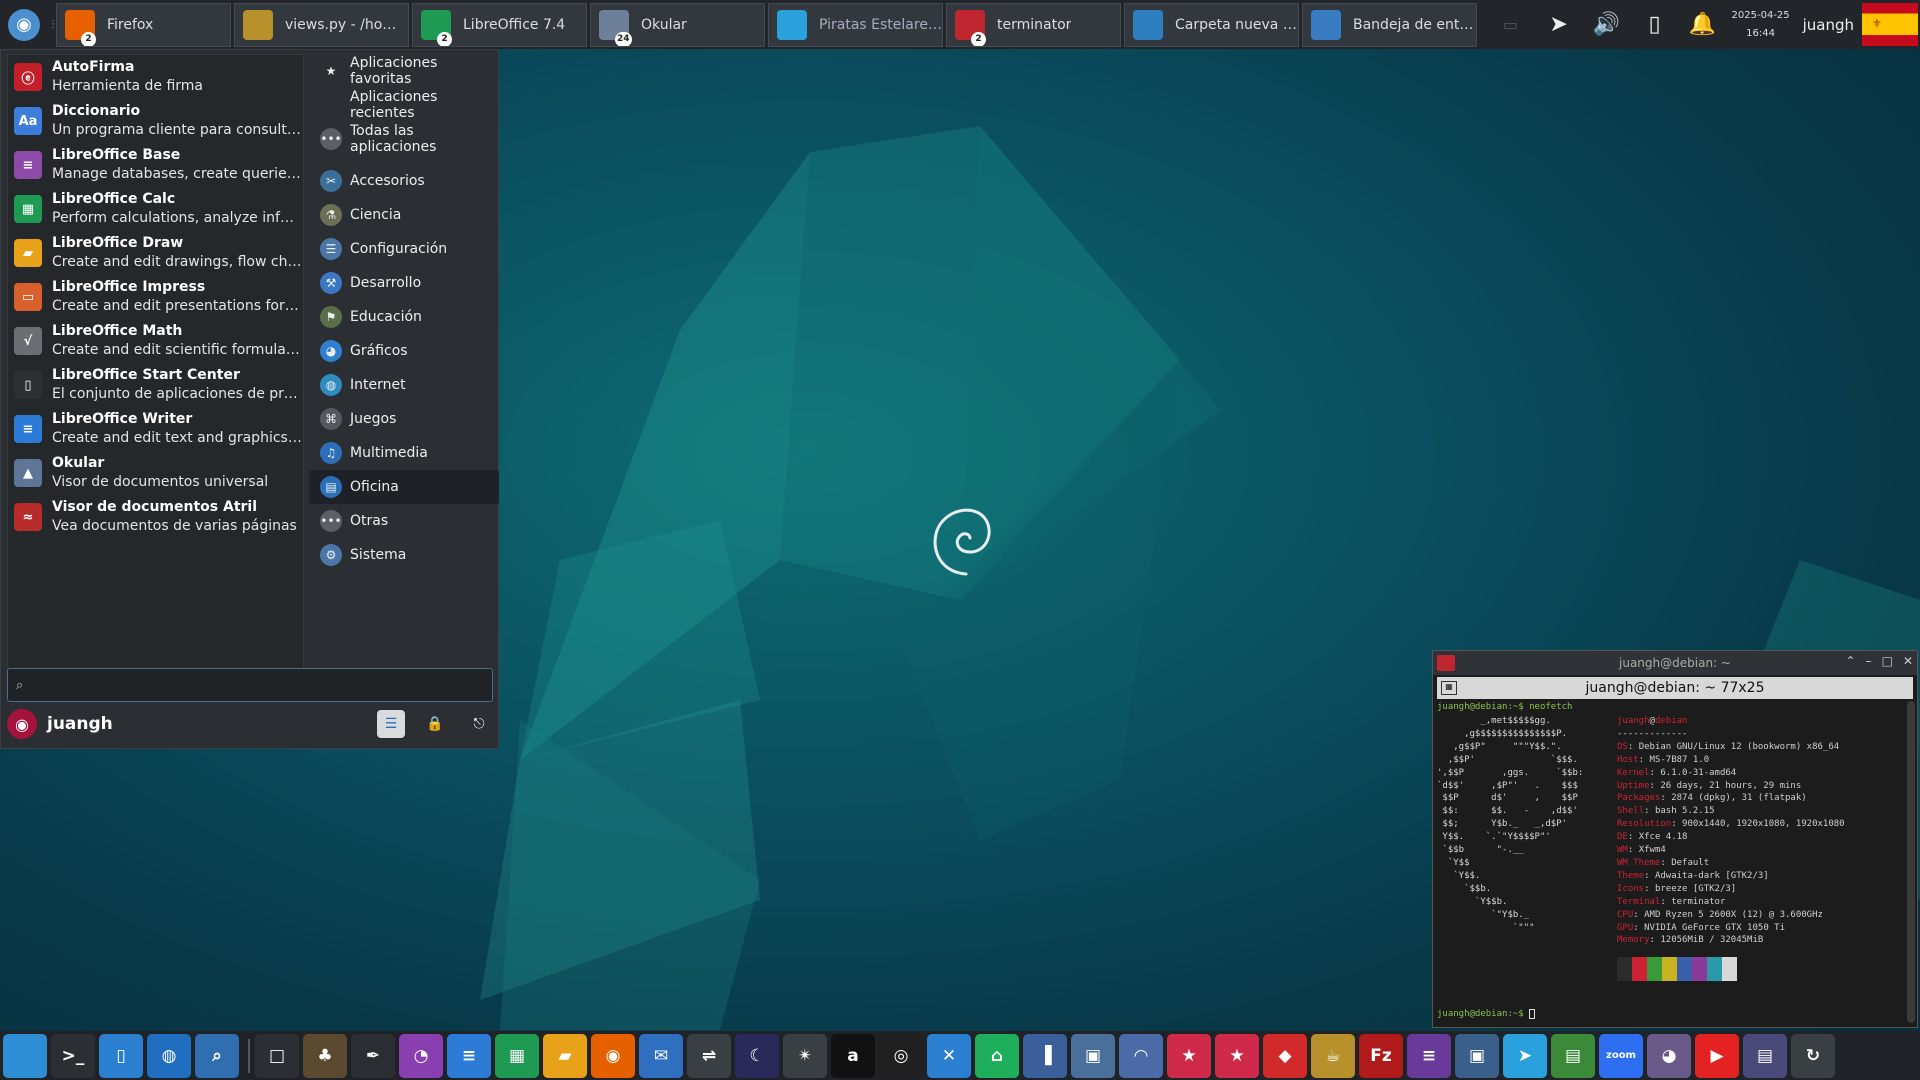  Describe the element at coordinates (217, 1055) in the screenshot. I see `app-finder-icon: ⌕` at that location.